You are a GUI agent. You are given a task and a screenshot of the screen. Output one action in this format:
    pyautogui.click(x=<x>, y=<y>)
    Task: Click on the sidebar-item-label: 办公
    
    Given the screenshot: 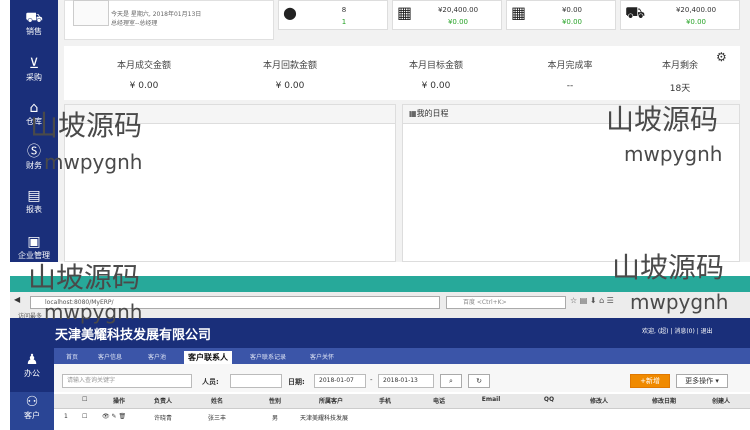 What is the action you would take?
    pyautogui.click(x=32, y=373)
    